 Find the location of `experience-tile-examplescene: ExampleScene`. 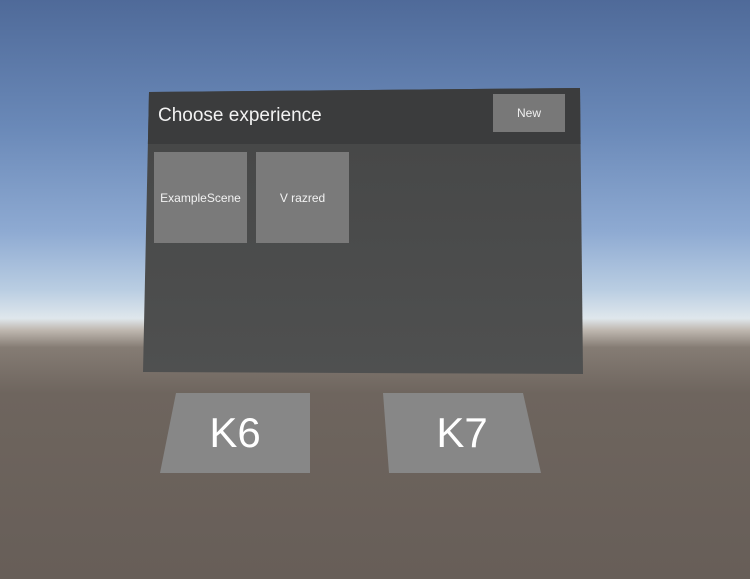

experience-tile-examplescene: ExampleScene is located at coordinates (200, 197).